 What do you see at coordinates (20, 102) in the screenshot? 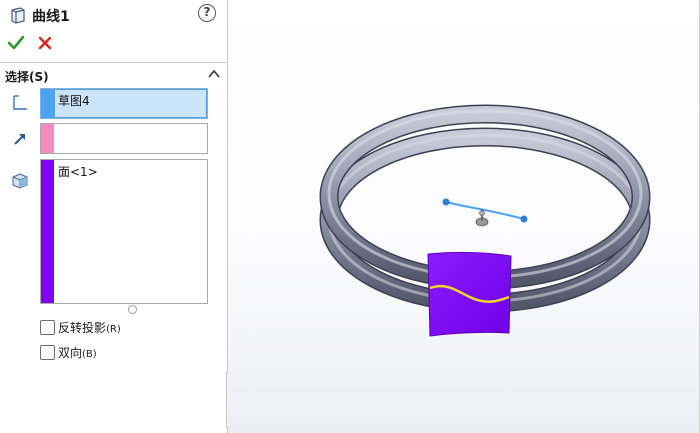
I see `sketch-icon` at bounding box center [20, 102].